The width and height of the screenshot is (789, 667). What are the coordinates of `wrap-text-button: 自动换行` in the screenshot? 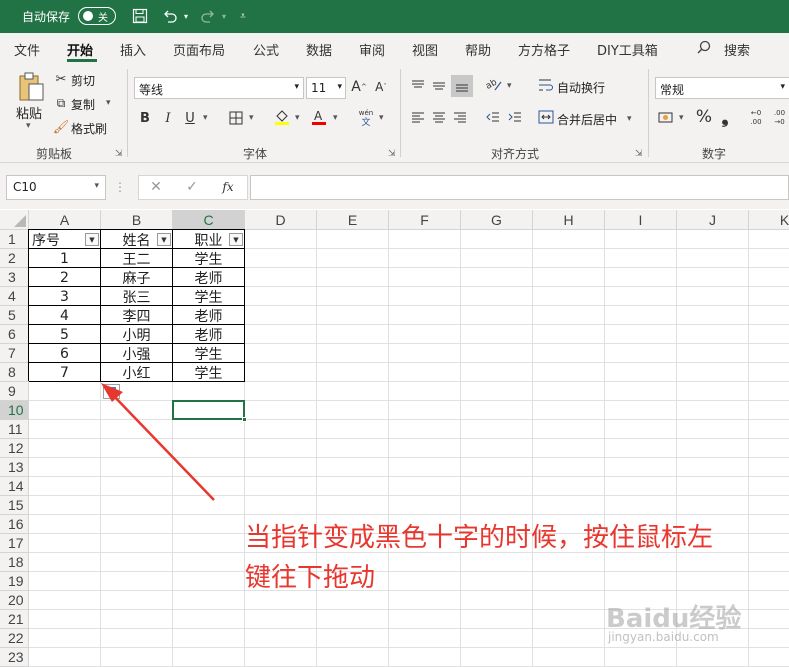 It's located at (581, 87).